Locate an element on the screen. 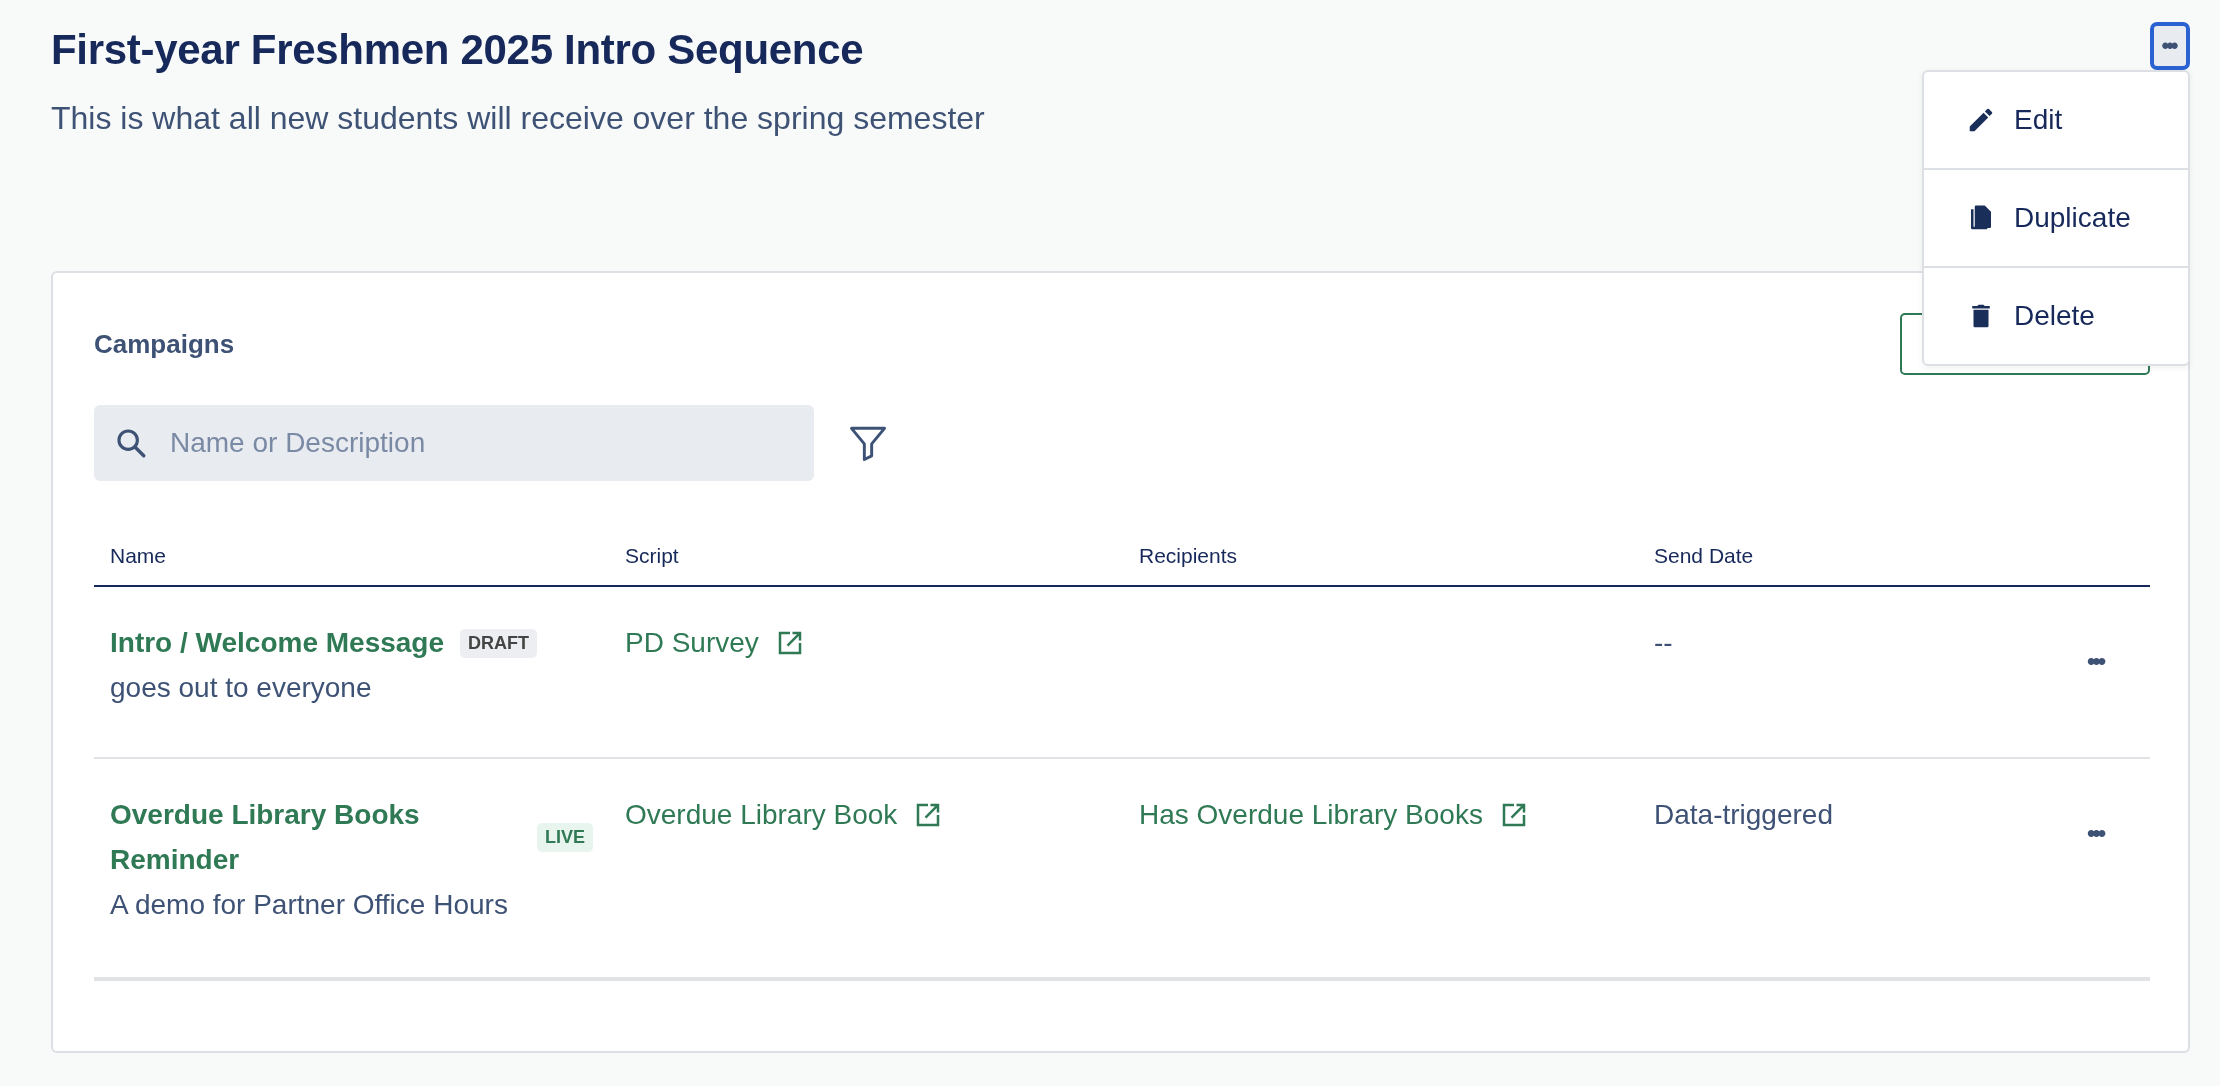 Image resolution: width=2220 pixels, height=1086 pixels. column-header: Send Date is located at coordinates (1704, 556).